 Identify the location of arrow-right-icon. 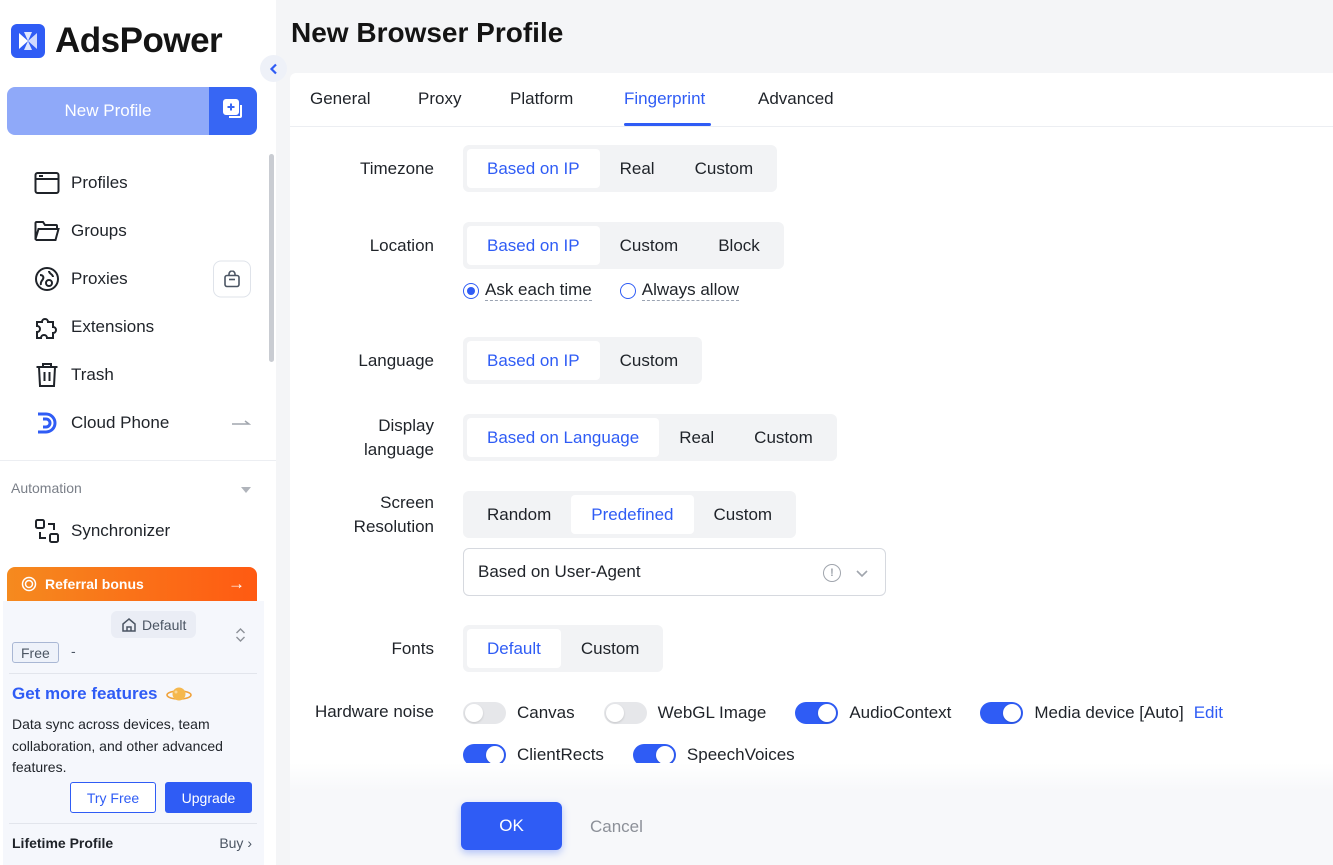
(241, 423).